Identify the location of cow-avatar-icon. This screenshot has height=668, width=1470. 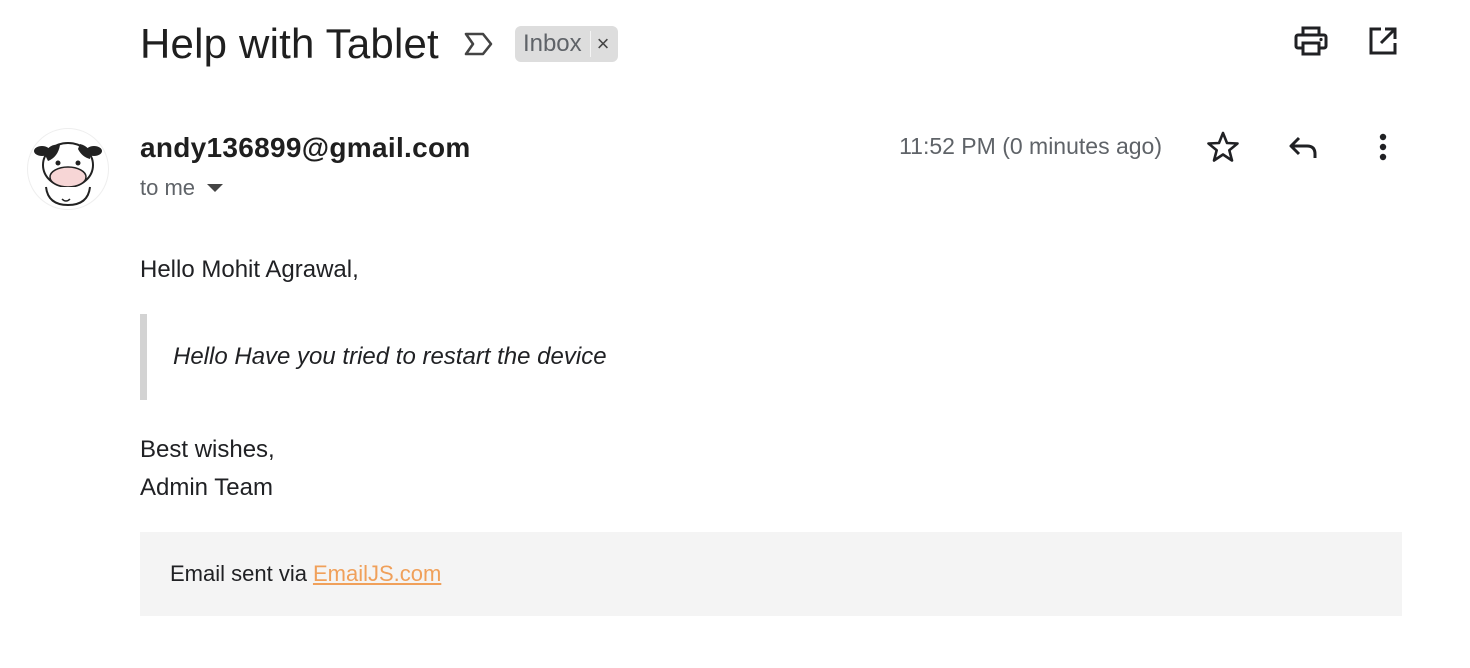
(68, 174).